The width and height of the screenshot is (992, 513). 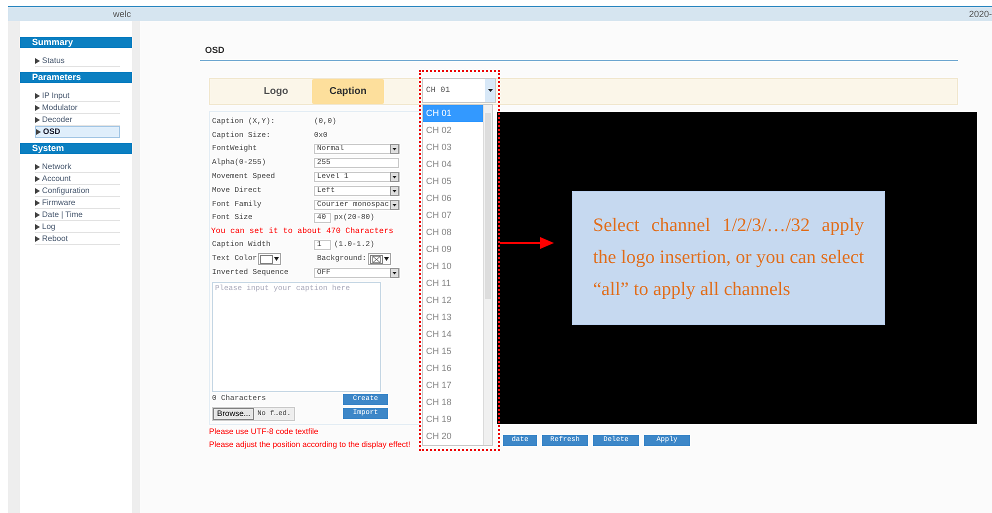 I want to click on sidebar-item: Network, so click(x=77, y=167).